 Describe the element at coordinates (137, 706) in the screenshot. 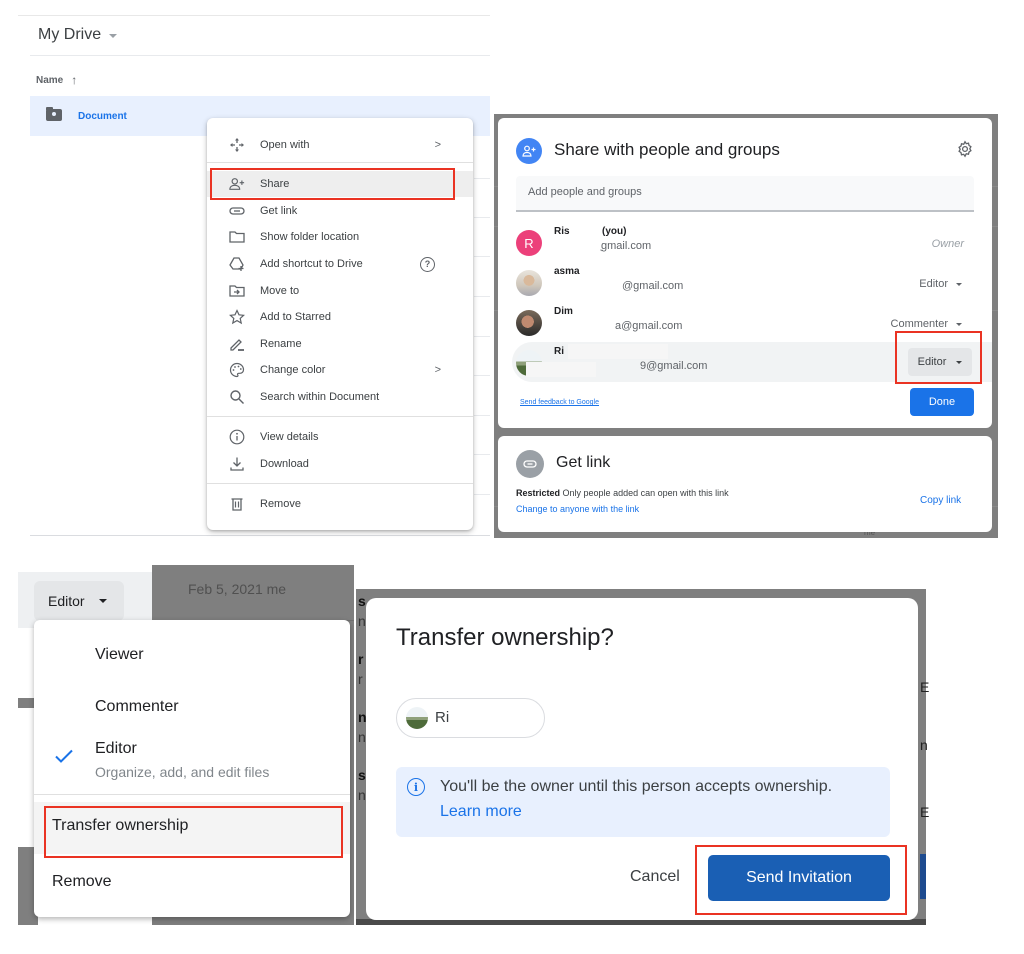

I see `role-option-label: Commenter` at that location.